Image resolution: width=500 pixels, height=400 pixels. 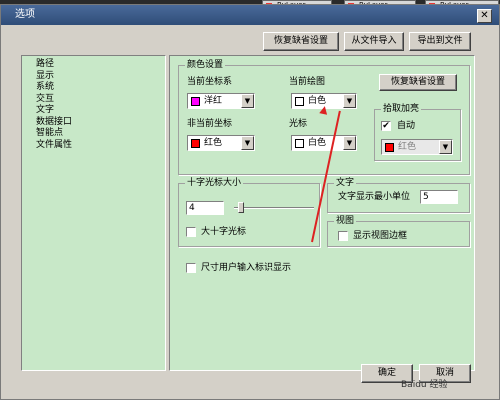 I want to click on annotation-arrow-head, so click(x=324, y=110).